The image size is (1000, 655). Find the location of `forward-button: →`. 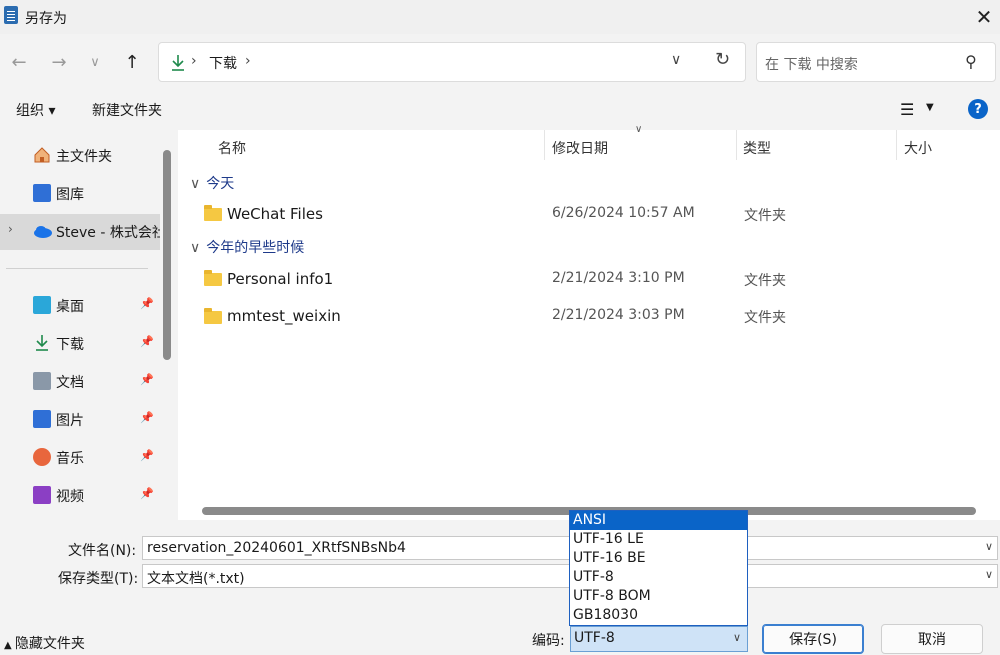

forward-button: → is located at coordinates (59, 62).